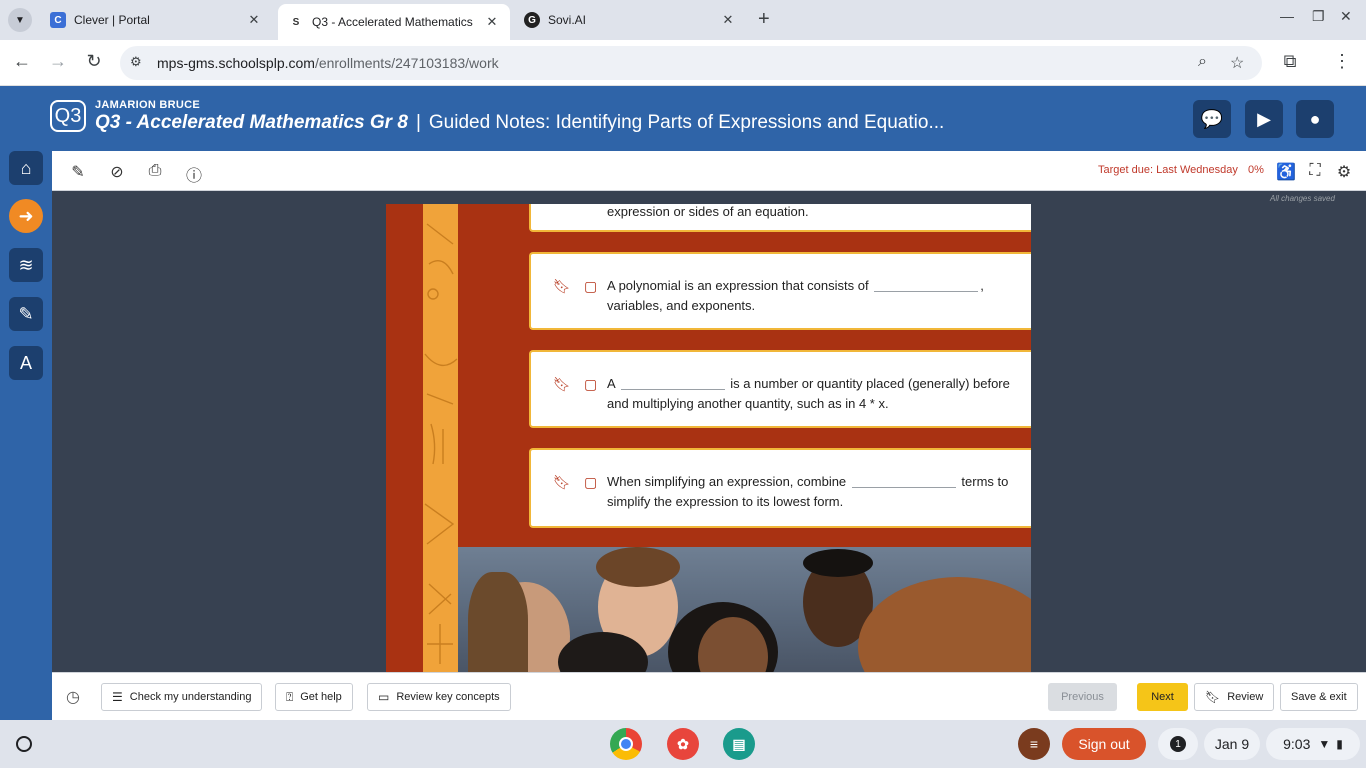  I want to click on tab-title: Clever | Portal, so click(112, 20).